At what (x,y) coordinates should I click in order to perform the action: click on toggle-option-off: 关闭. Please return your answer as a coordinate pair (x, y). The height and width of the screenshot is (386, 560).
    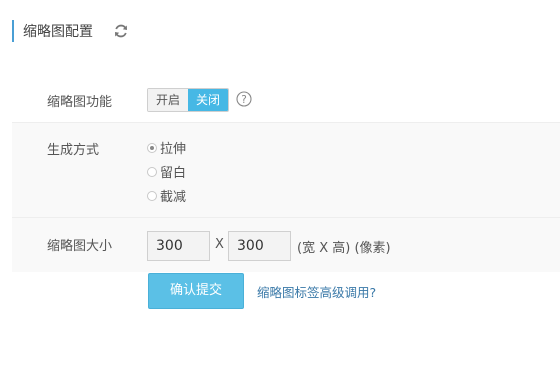
    Looking at the image, I should click on (208, 100).